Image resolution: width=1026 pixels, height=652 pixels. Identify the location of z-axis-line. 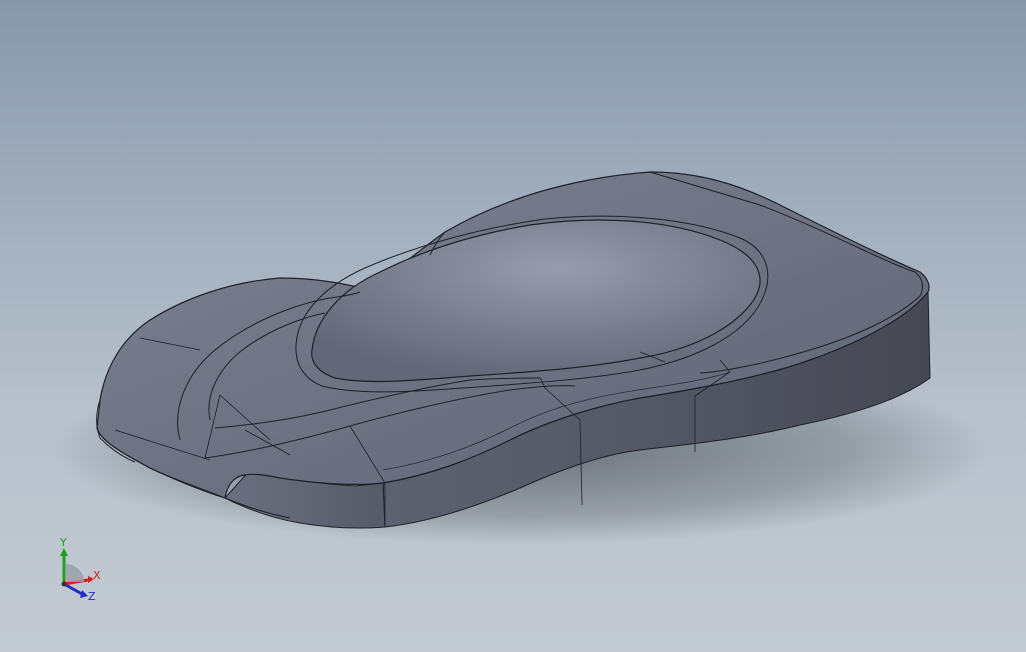
(73, 589).